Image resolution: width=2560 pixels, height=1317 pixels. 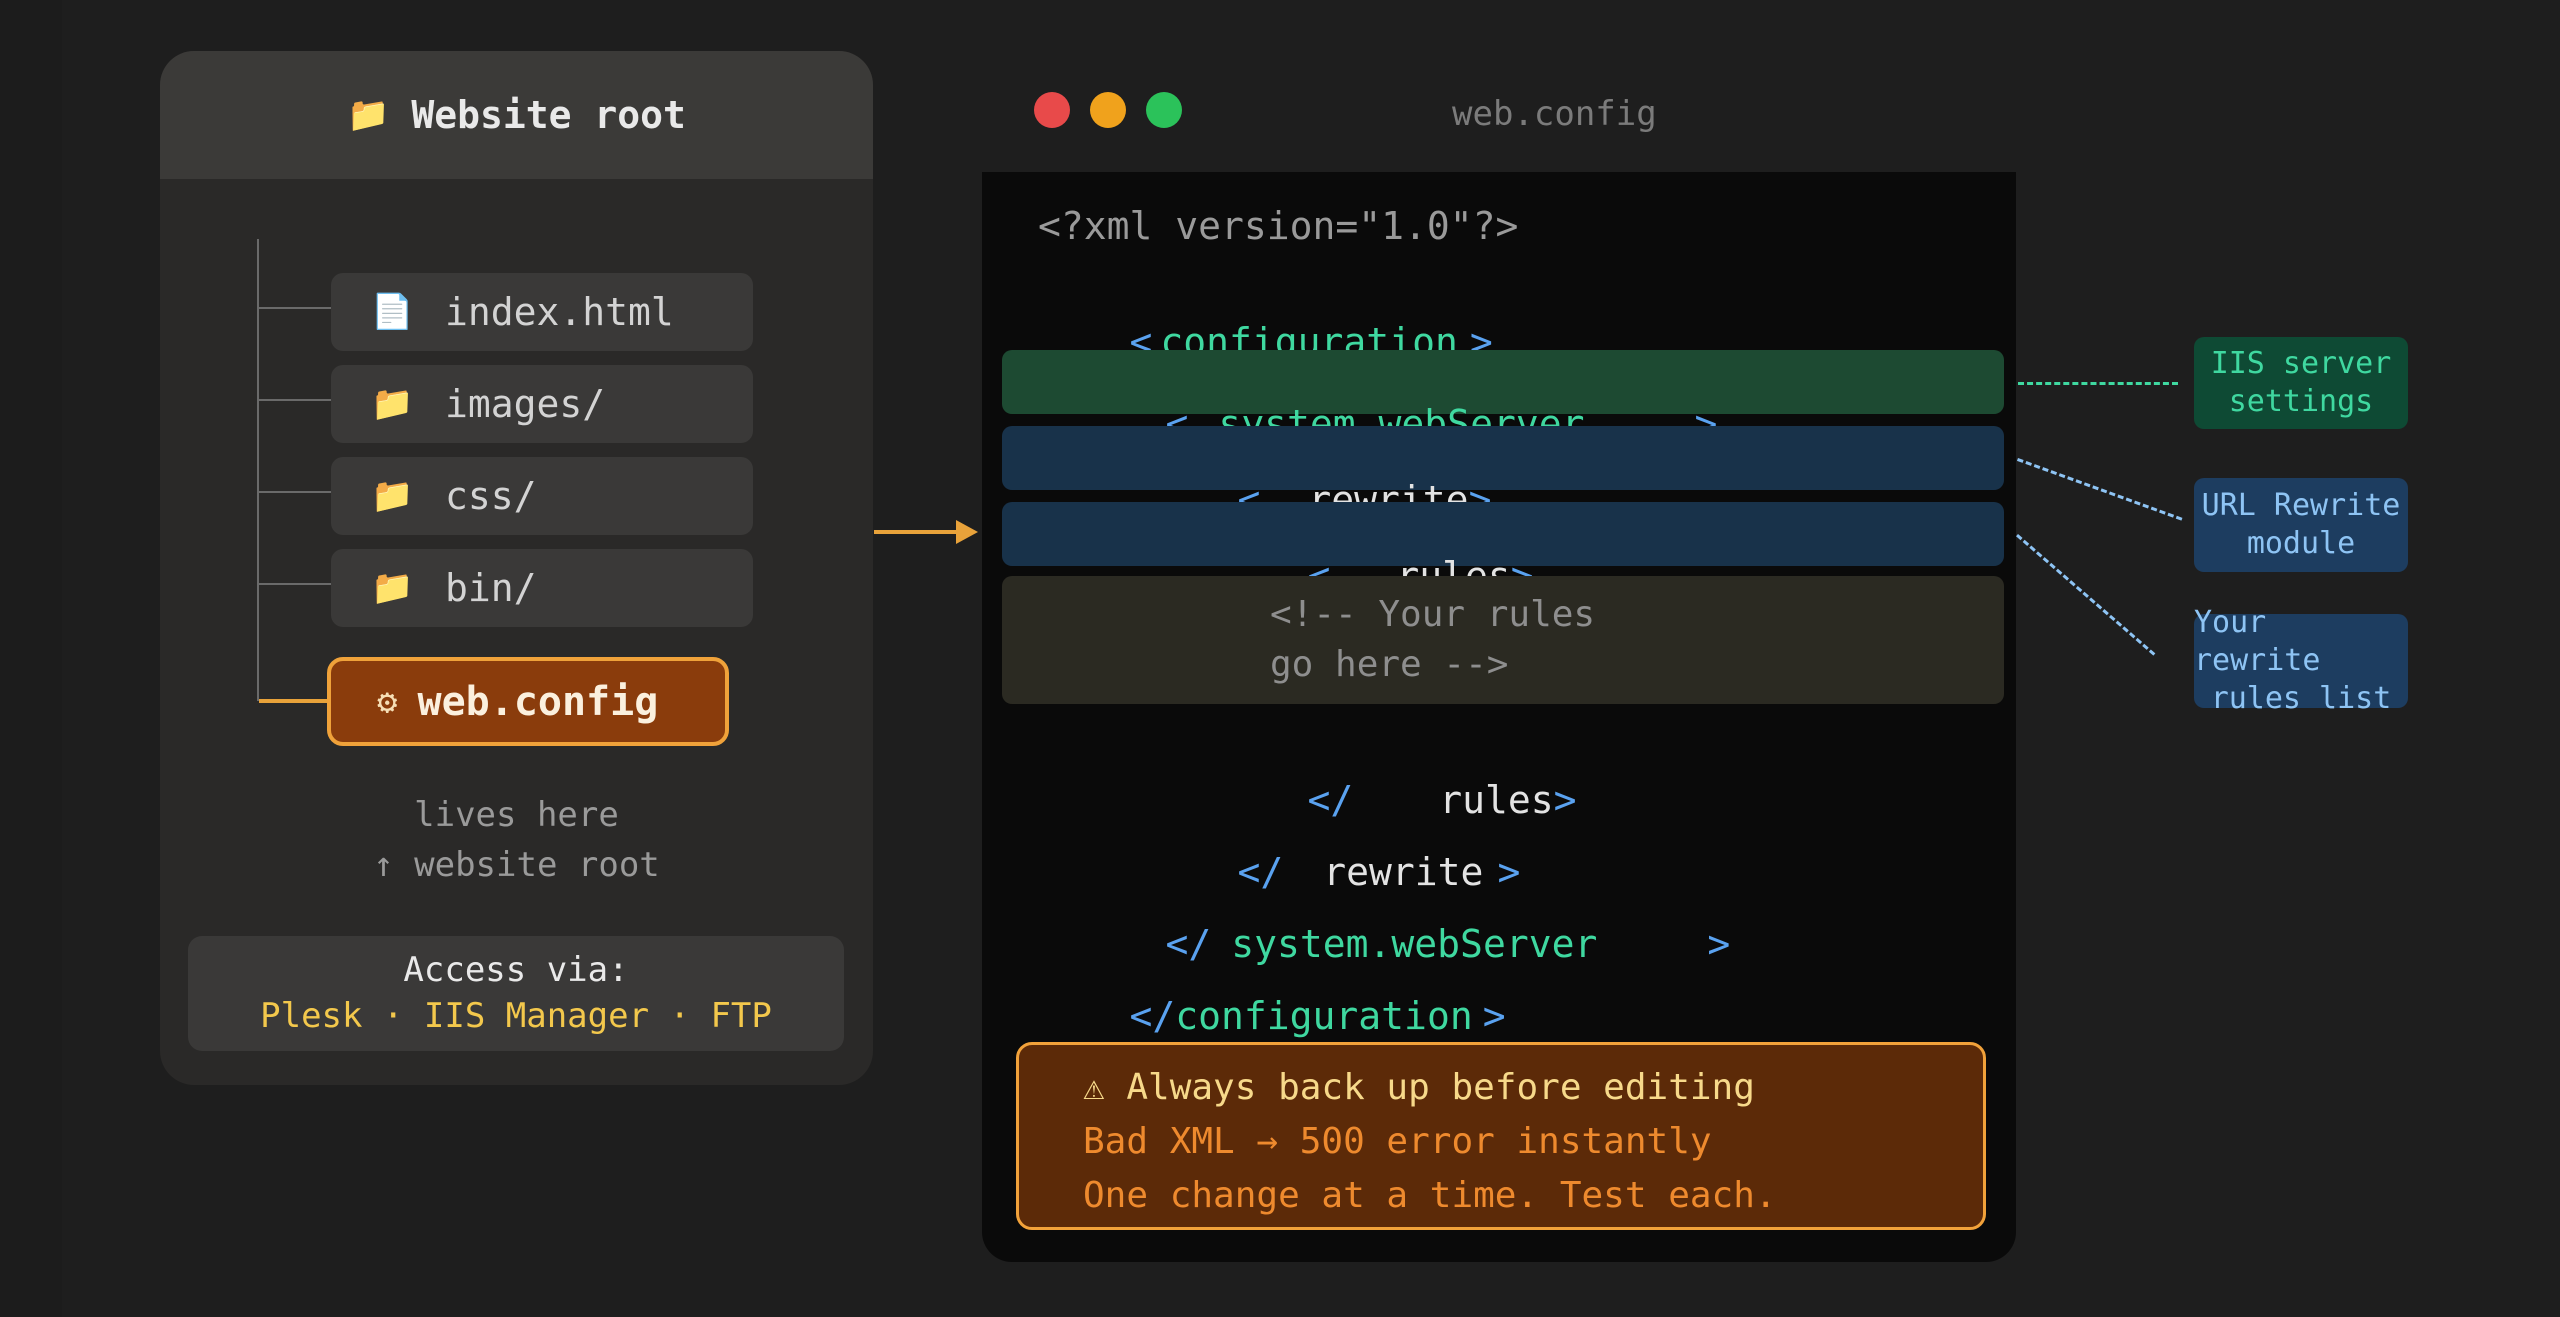 What do you see at coordinates (2301, 525) in the screenshot?
I see `annotation-url-rewrite-module: URL Rewrite module` at bounding box center [2301, 525].